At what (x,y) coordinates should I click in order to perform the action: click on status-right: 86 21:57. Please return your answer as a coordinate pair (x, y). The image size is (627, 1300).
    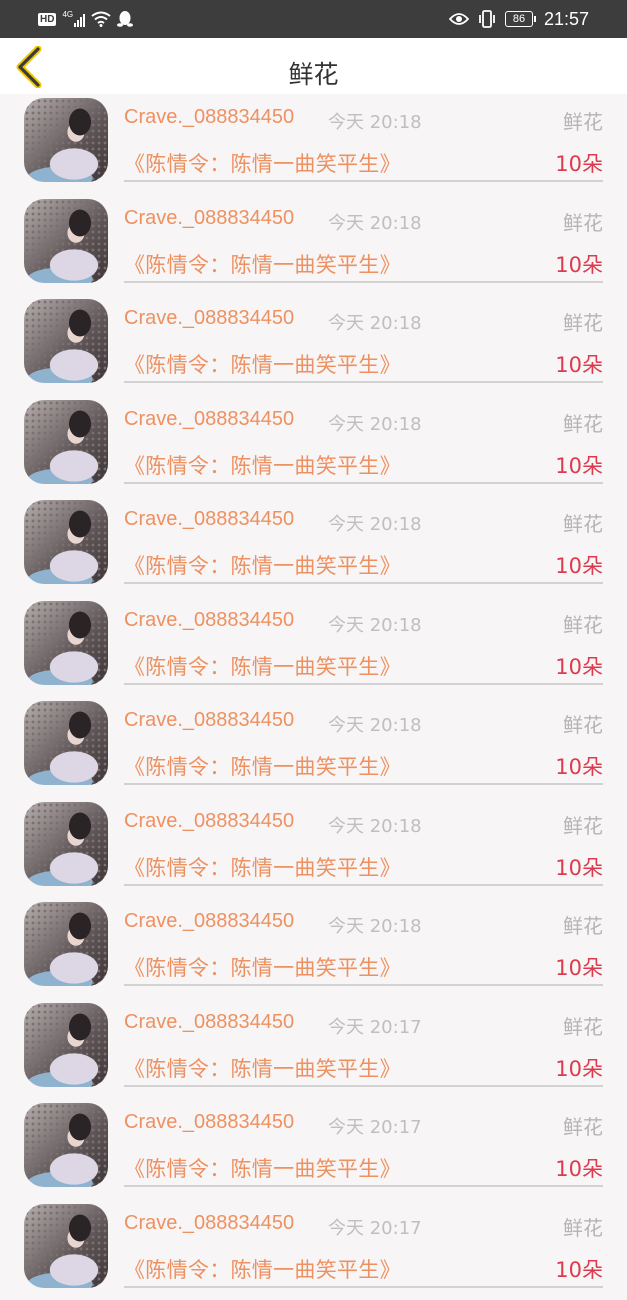
    Looking at the image, I should click on (519, 19).